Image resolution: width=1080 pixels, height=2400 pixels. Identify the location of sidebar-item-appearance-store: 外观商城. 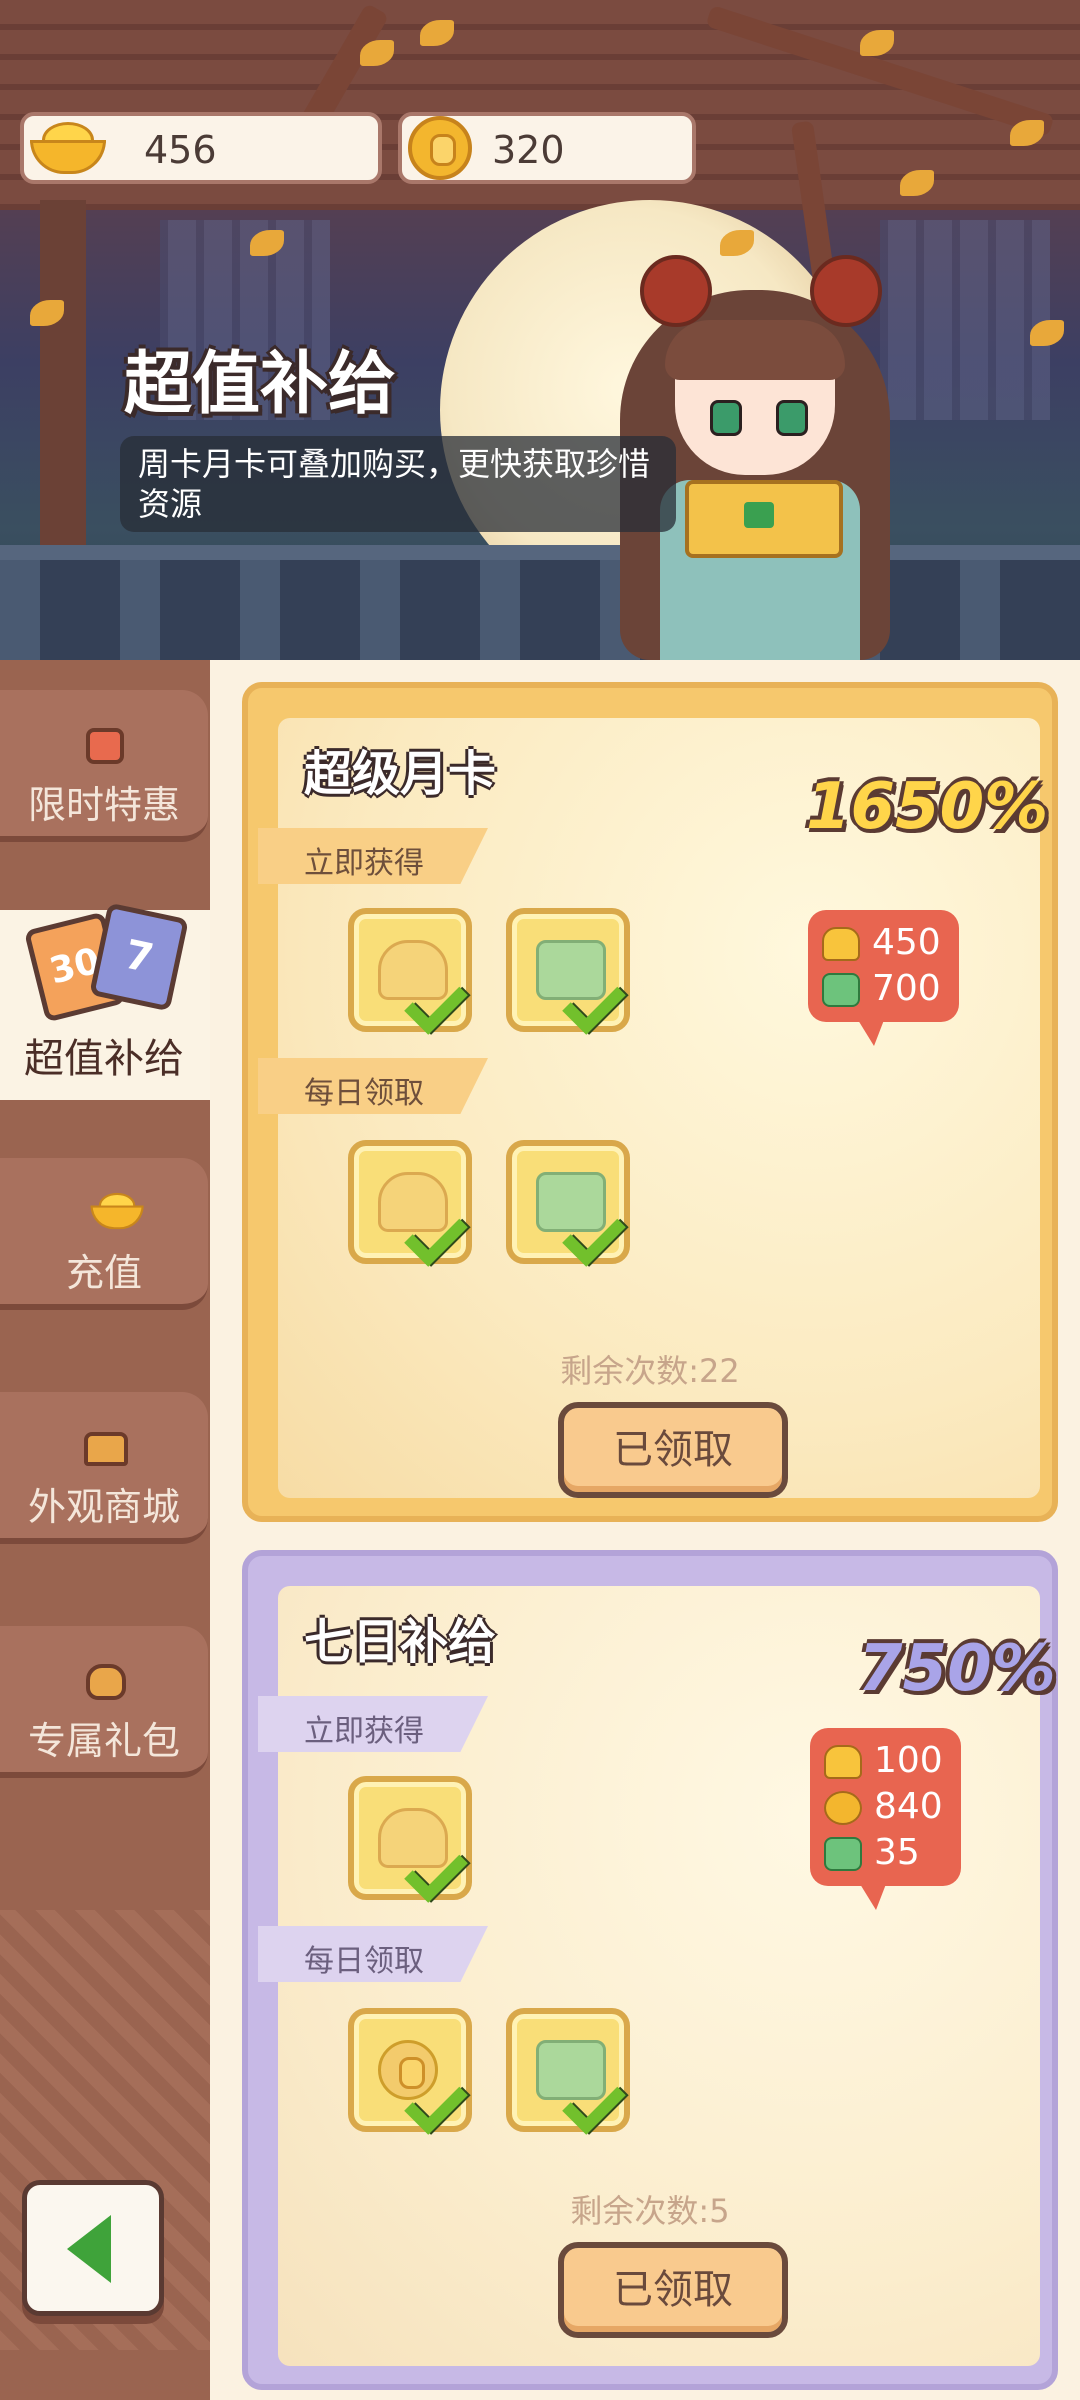
(104, 1468).